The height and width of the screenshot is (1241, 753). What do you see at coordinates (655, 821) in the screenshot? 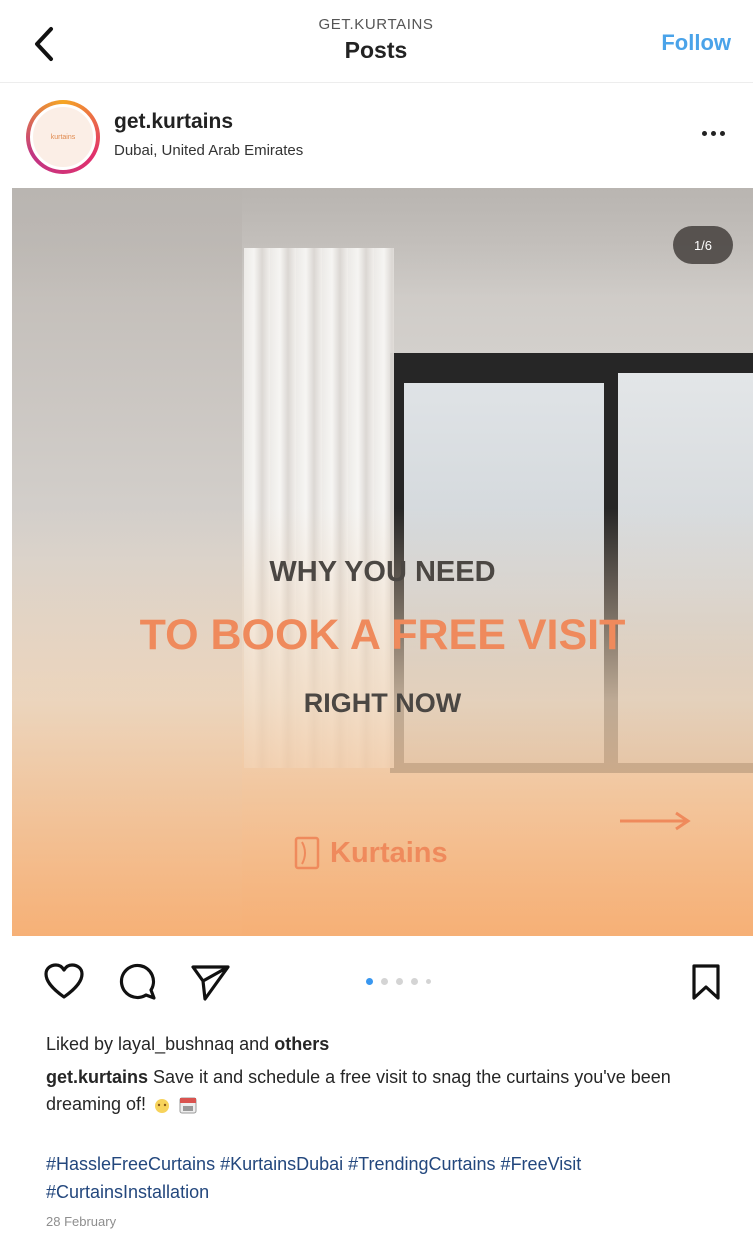
I see `arrow-right-icon` at bounding box center [655, 821].